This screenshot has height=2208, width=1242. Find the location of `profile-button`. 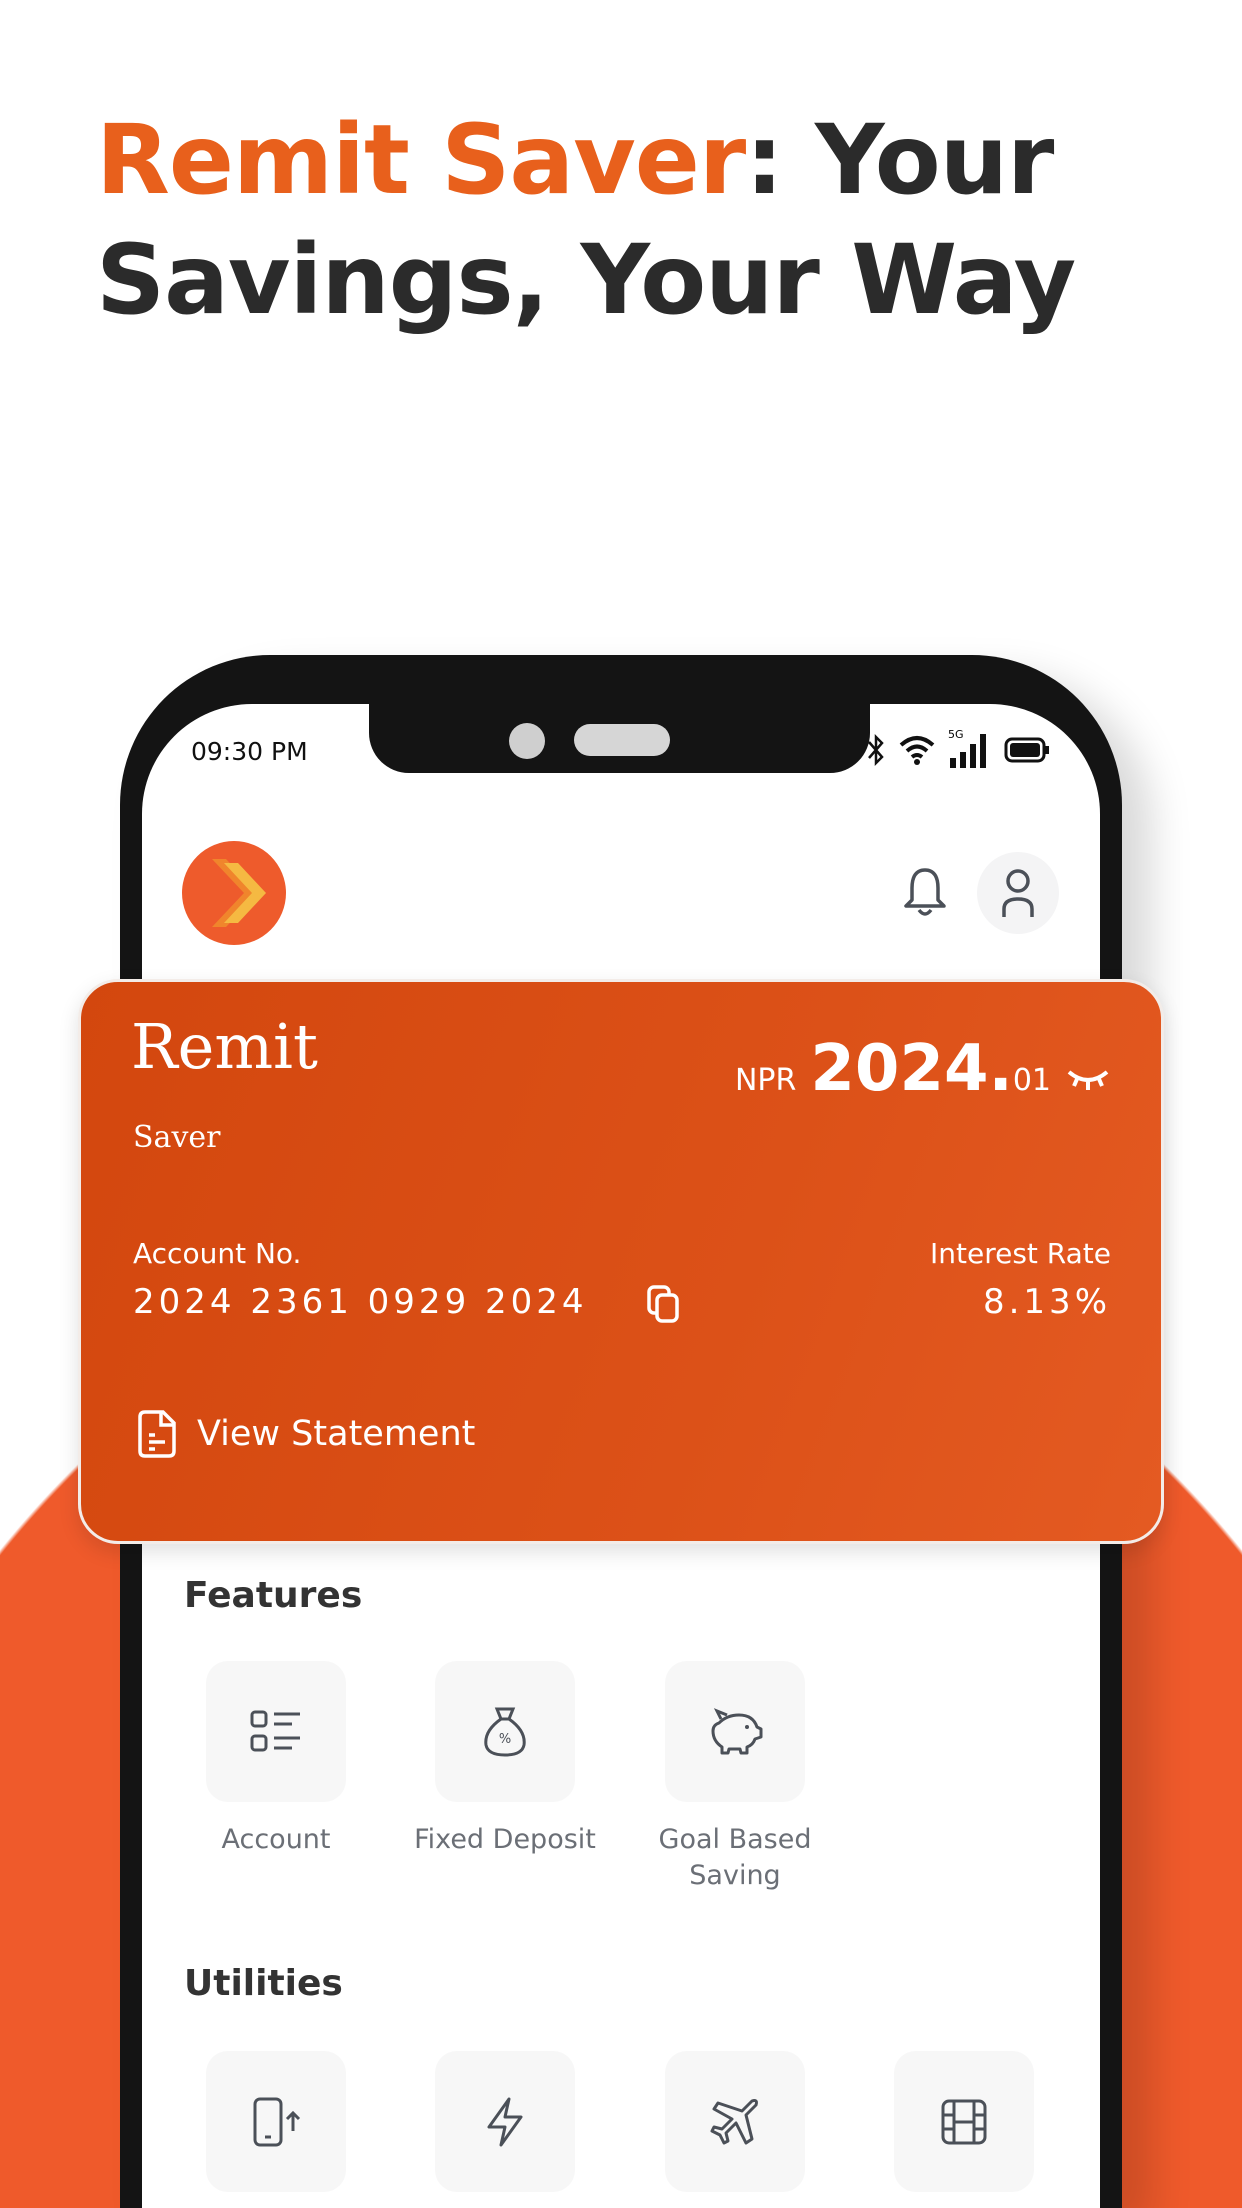

profile-button is located at coordinates (1018, 893).